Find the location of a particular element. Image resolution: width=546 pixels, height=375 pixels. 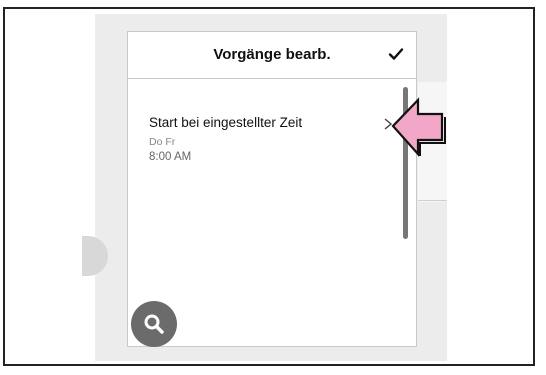

item-title: Start bei eingestellter Zeit is located at coordinates (226, 122).